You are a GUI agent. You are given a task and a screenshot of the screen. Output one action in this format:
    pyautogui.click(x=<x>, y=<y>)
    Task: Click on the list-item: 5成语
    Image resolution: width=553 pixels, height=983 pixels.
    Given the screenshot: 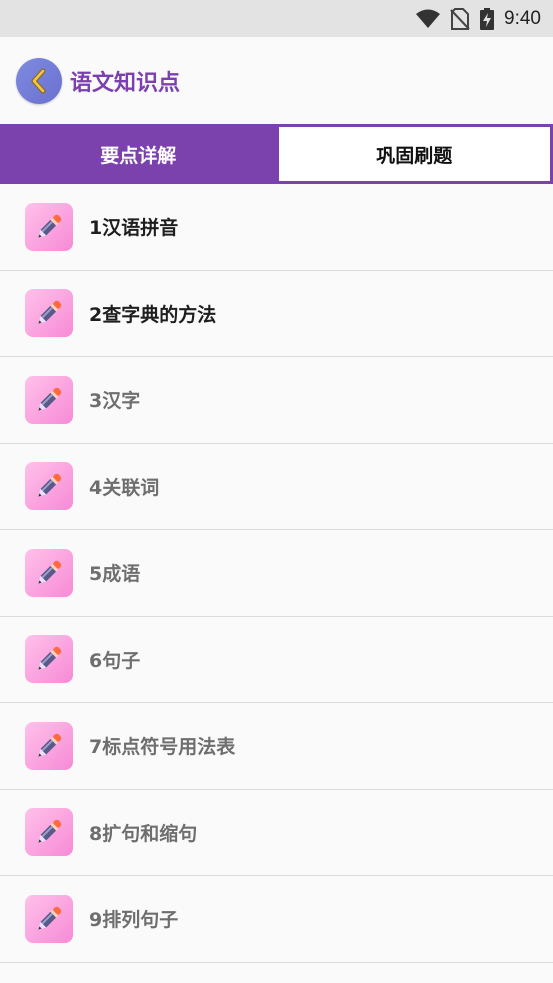 What is the action you would take?
    pyautogui.click(x=276, y=573)
    